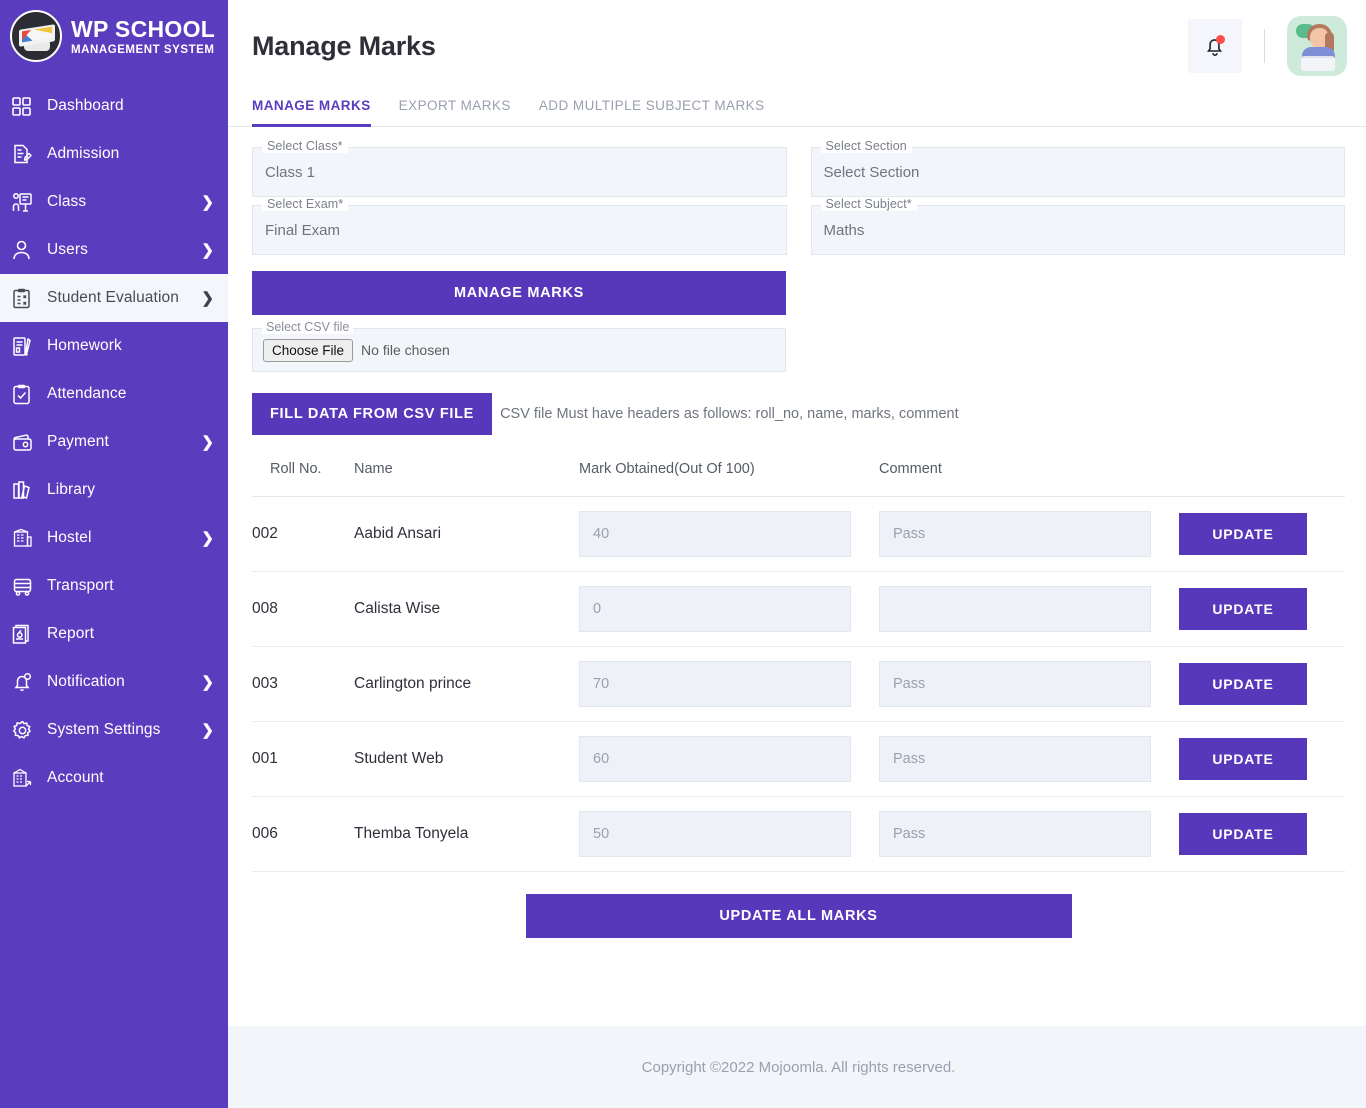 This screenshot has height=1108, width=1366. Describe the element at coordinates (466, 534) in the screenshot. I see `cell-name: Aabid Ansari` at that location.